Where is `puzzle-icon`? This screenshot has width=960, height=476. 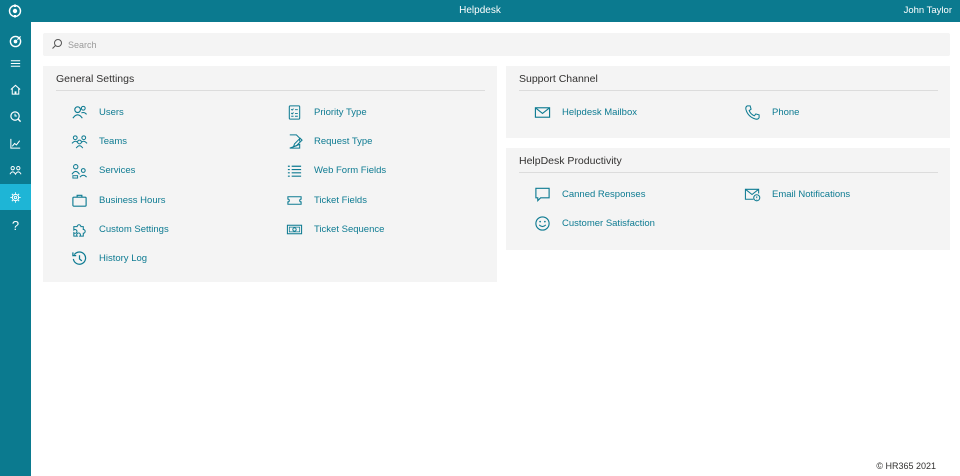 puzzle-icon is located at coordinates (79, 229).